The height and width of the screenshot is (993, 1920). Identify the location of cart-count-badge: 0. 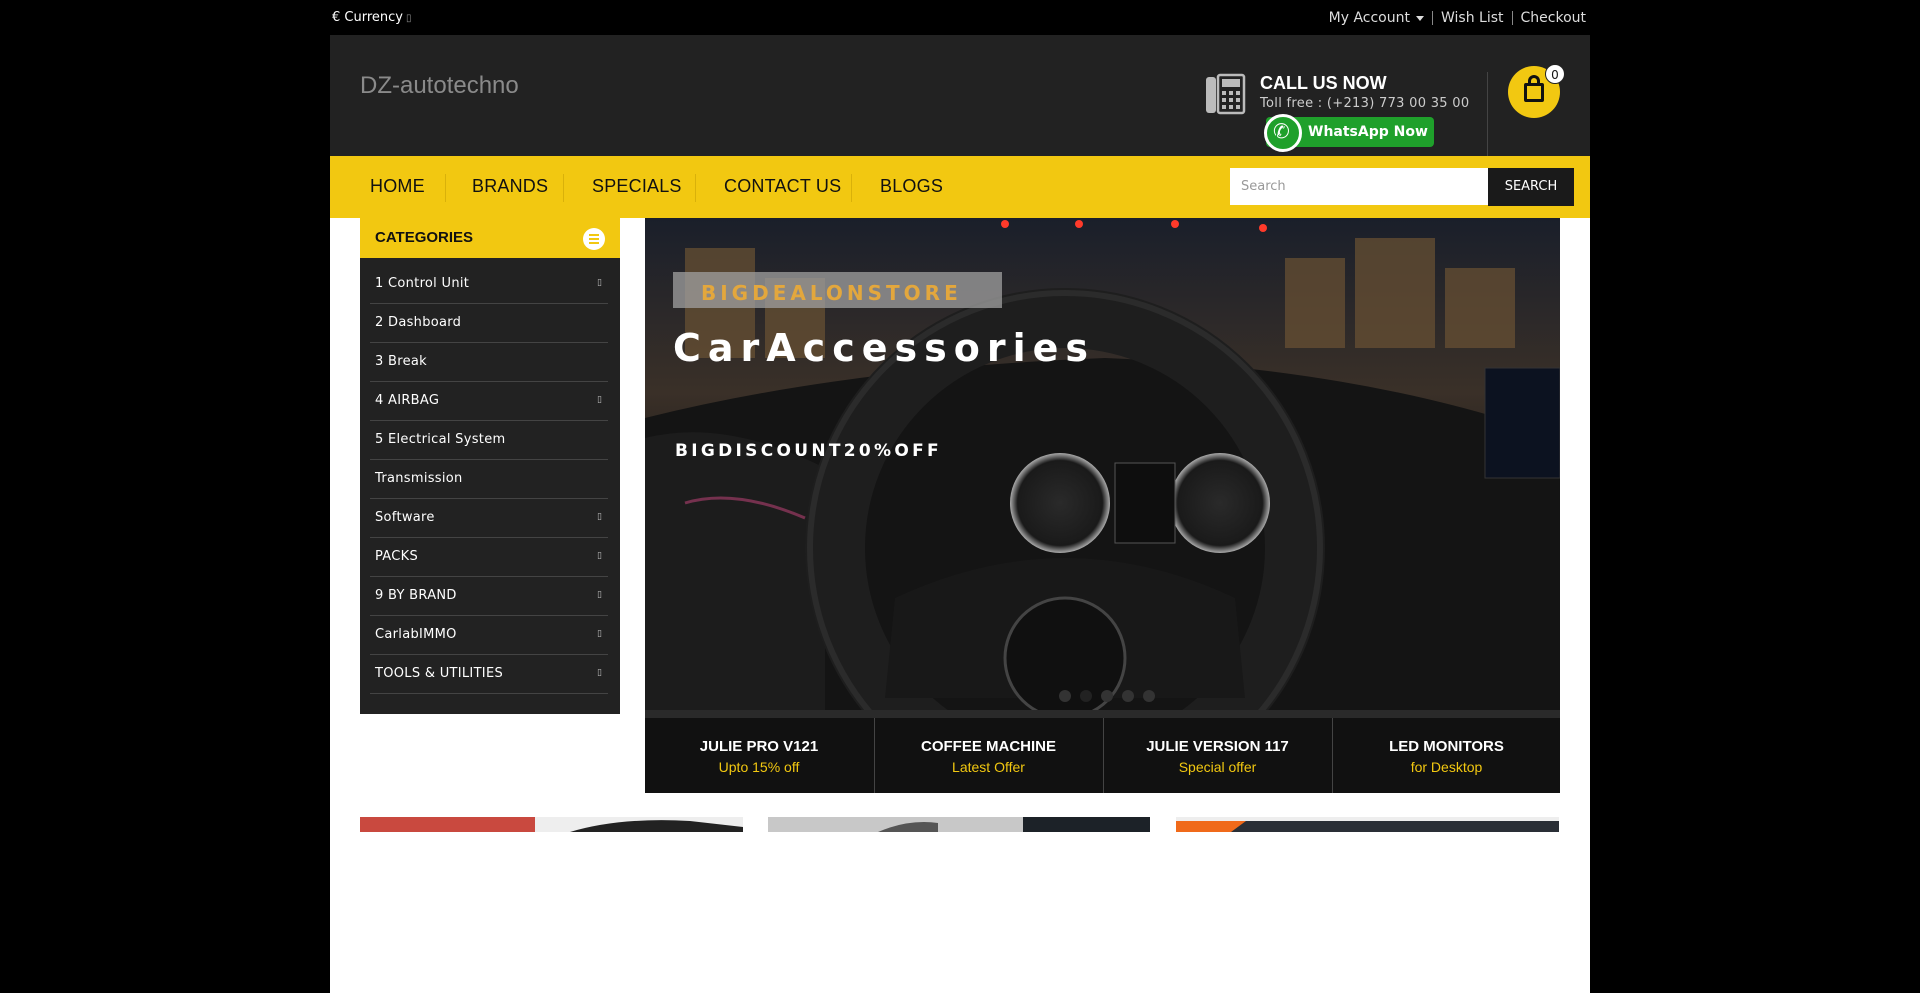
(1555, 74).